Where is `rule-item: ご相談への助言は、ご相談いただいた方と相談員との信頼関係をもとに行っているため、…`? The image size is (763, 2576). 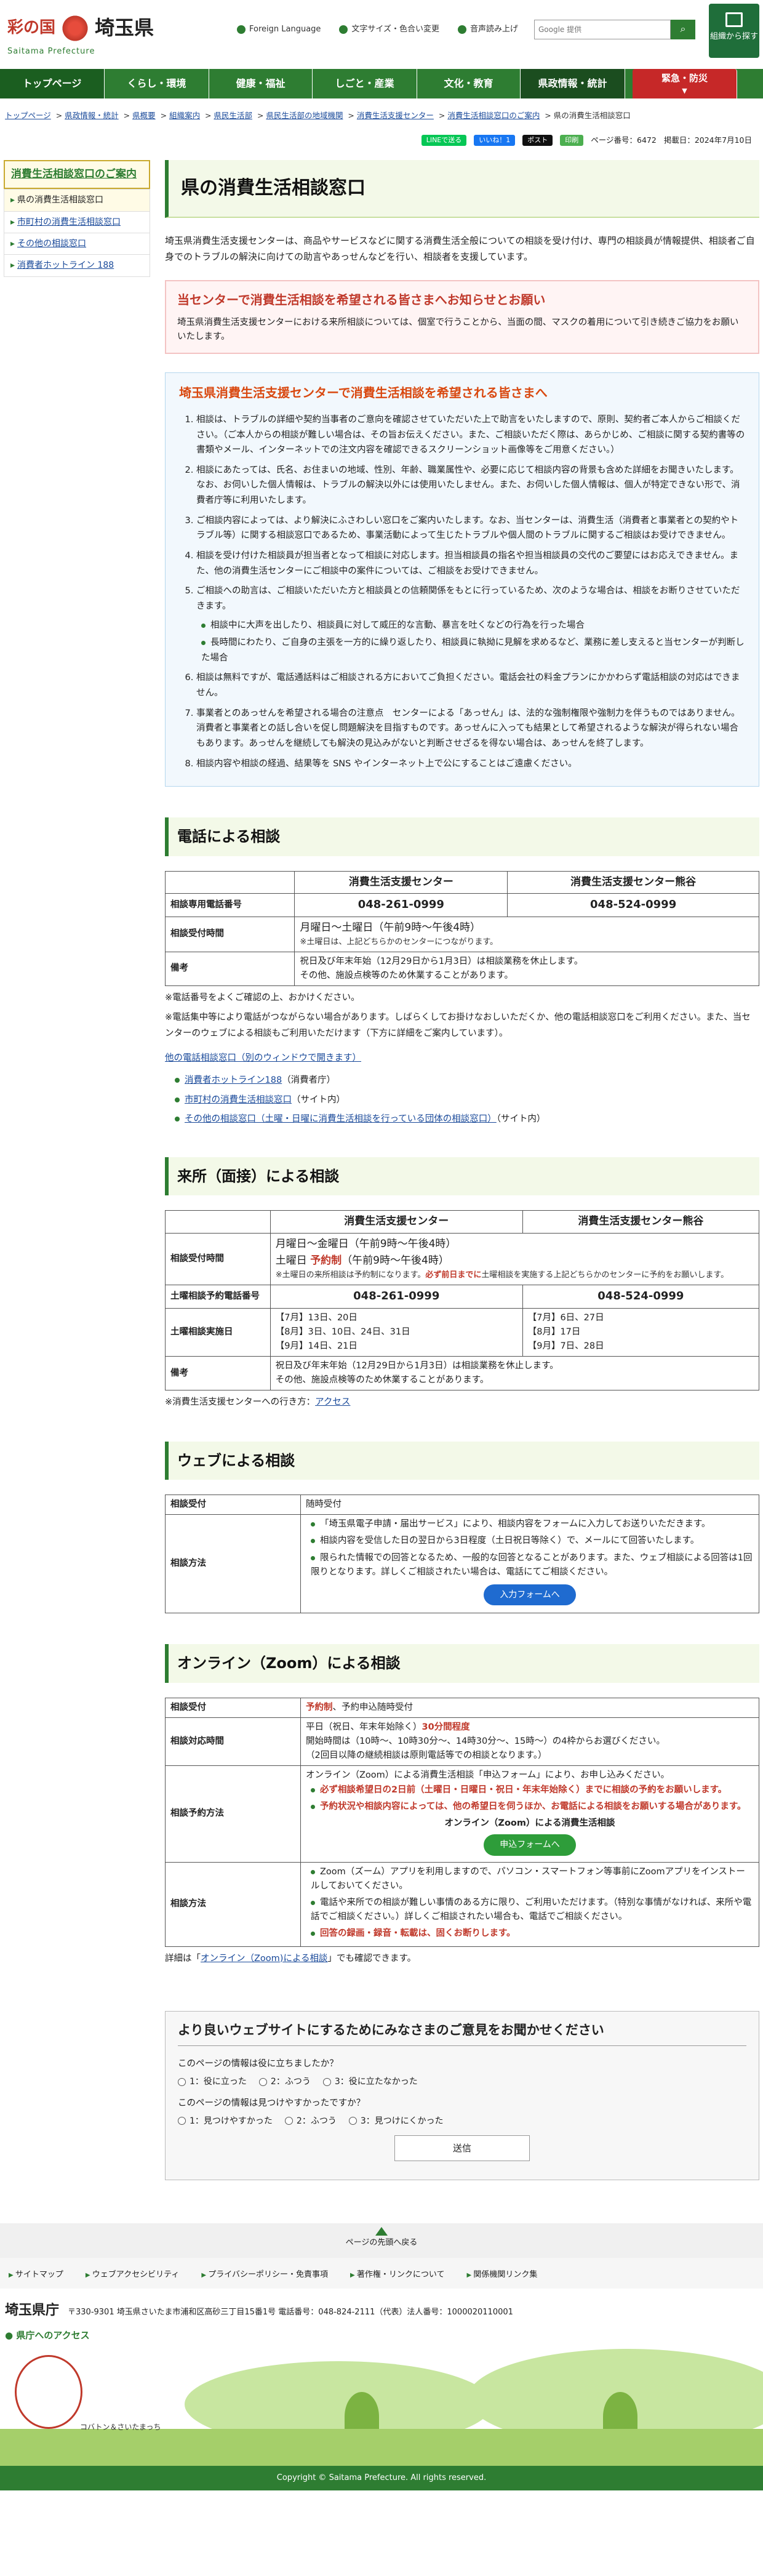 rule-item: ご相談への助言は、ご相談いただいた方と相談員との信頼関係をもとに行っているため、… is located at coordinates (471, 624).